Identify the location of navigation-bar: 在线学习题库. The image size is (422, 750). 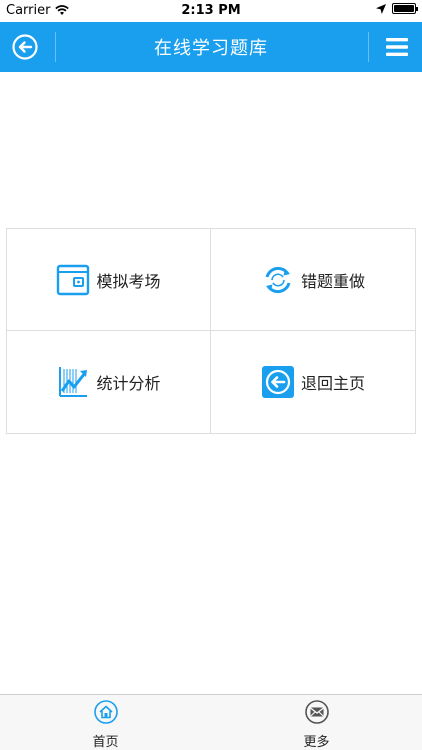
(211, 47).